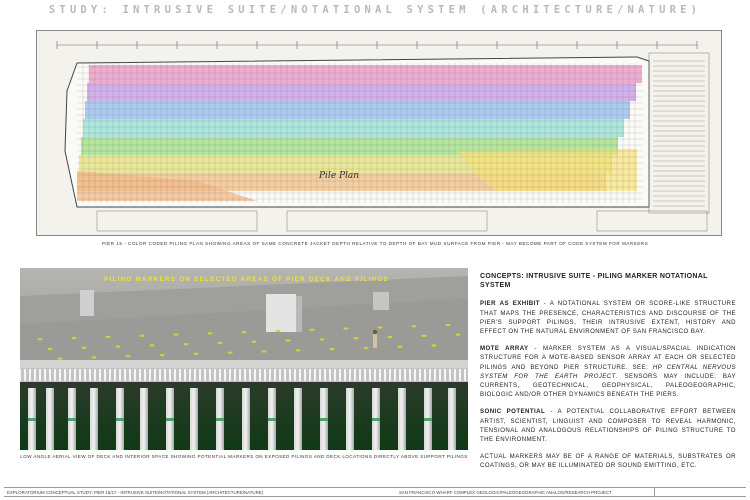 The image size is (750, 500). Describe the element at coordinates (339, 176) in the screenshot. I see `plan-label: Pile Plan` at that location.